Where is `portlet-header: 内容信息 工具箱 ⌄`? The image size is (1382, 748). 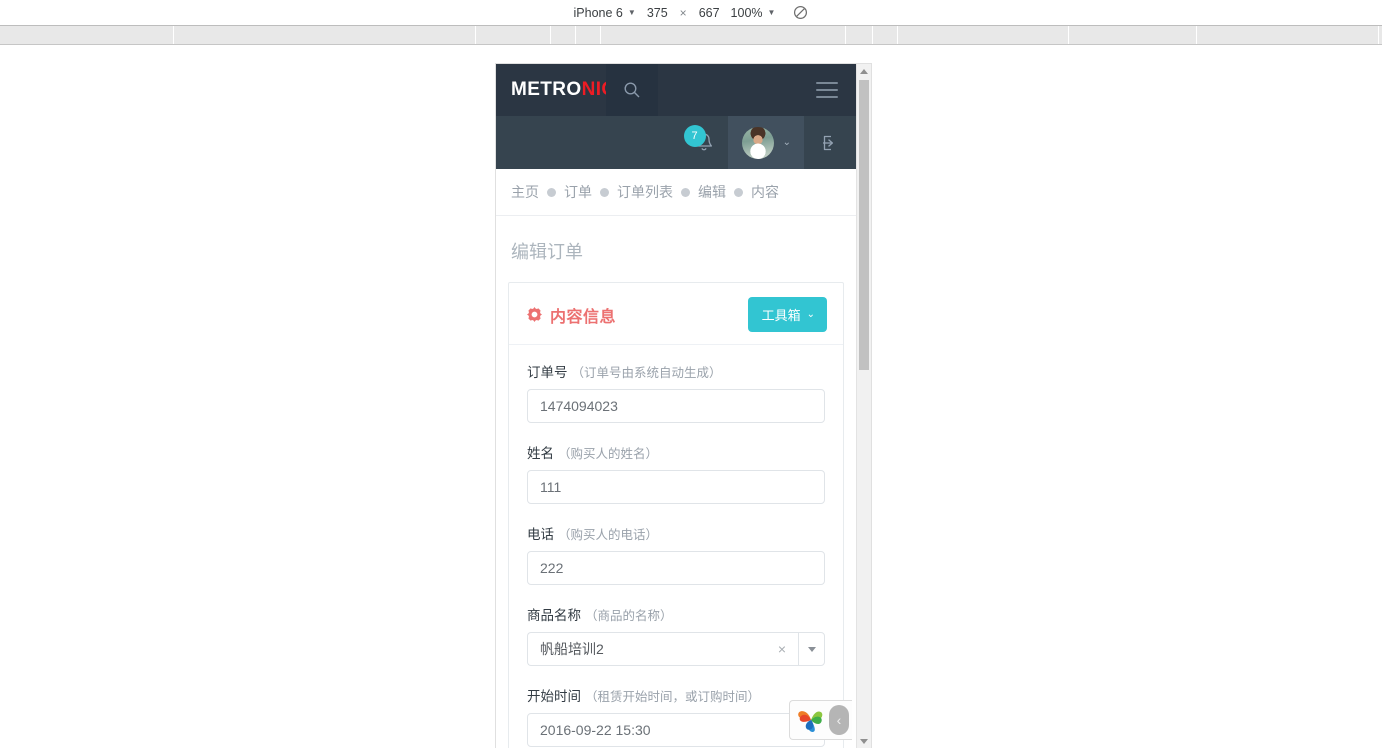
portlet-header: 内容信息 工具箱 ⌄ is located at coordinates (676, 314).